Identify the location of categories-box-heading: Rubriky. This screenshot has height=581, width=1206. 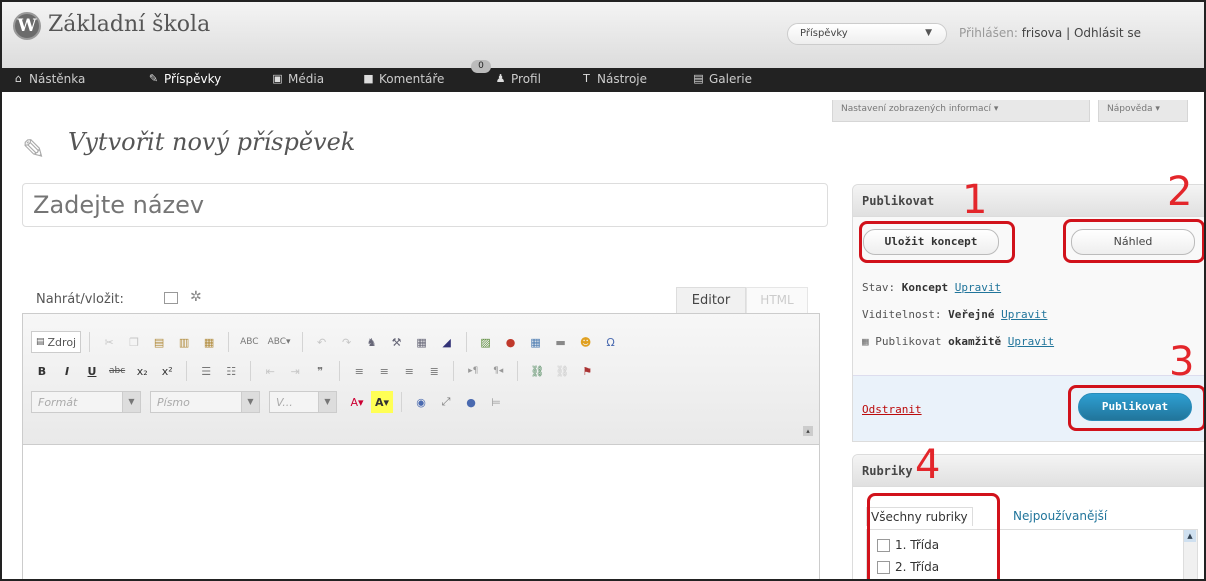
(1028, 471).